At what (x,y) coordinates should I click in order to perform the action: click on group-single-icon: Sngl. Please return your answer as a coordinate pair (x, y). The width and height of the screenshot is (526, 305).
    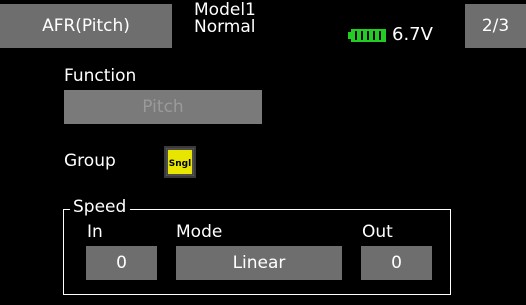
    Looking at the image, I should click on (180, 162).